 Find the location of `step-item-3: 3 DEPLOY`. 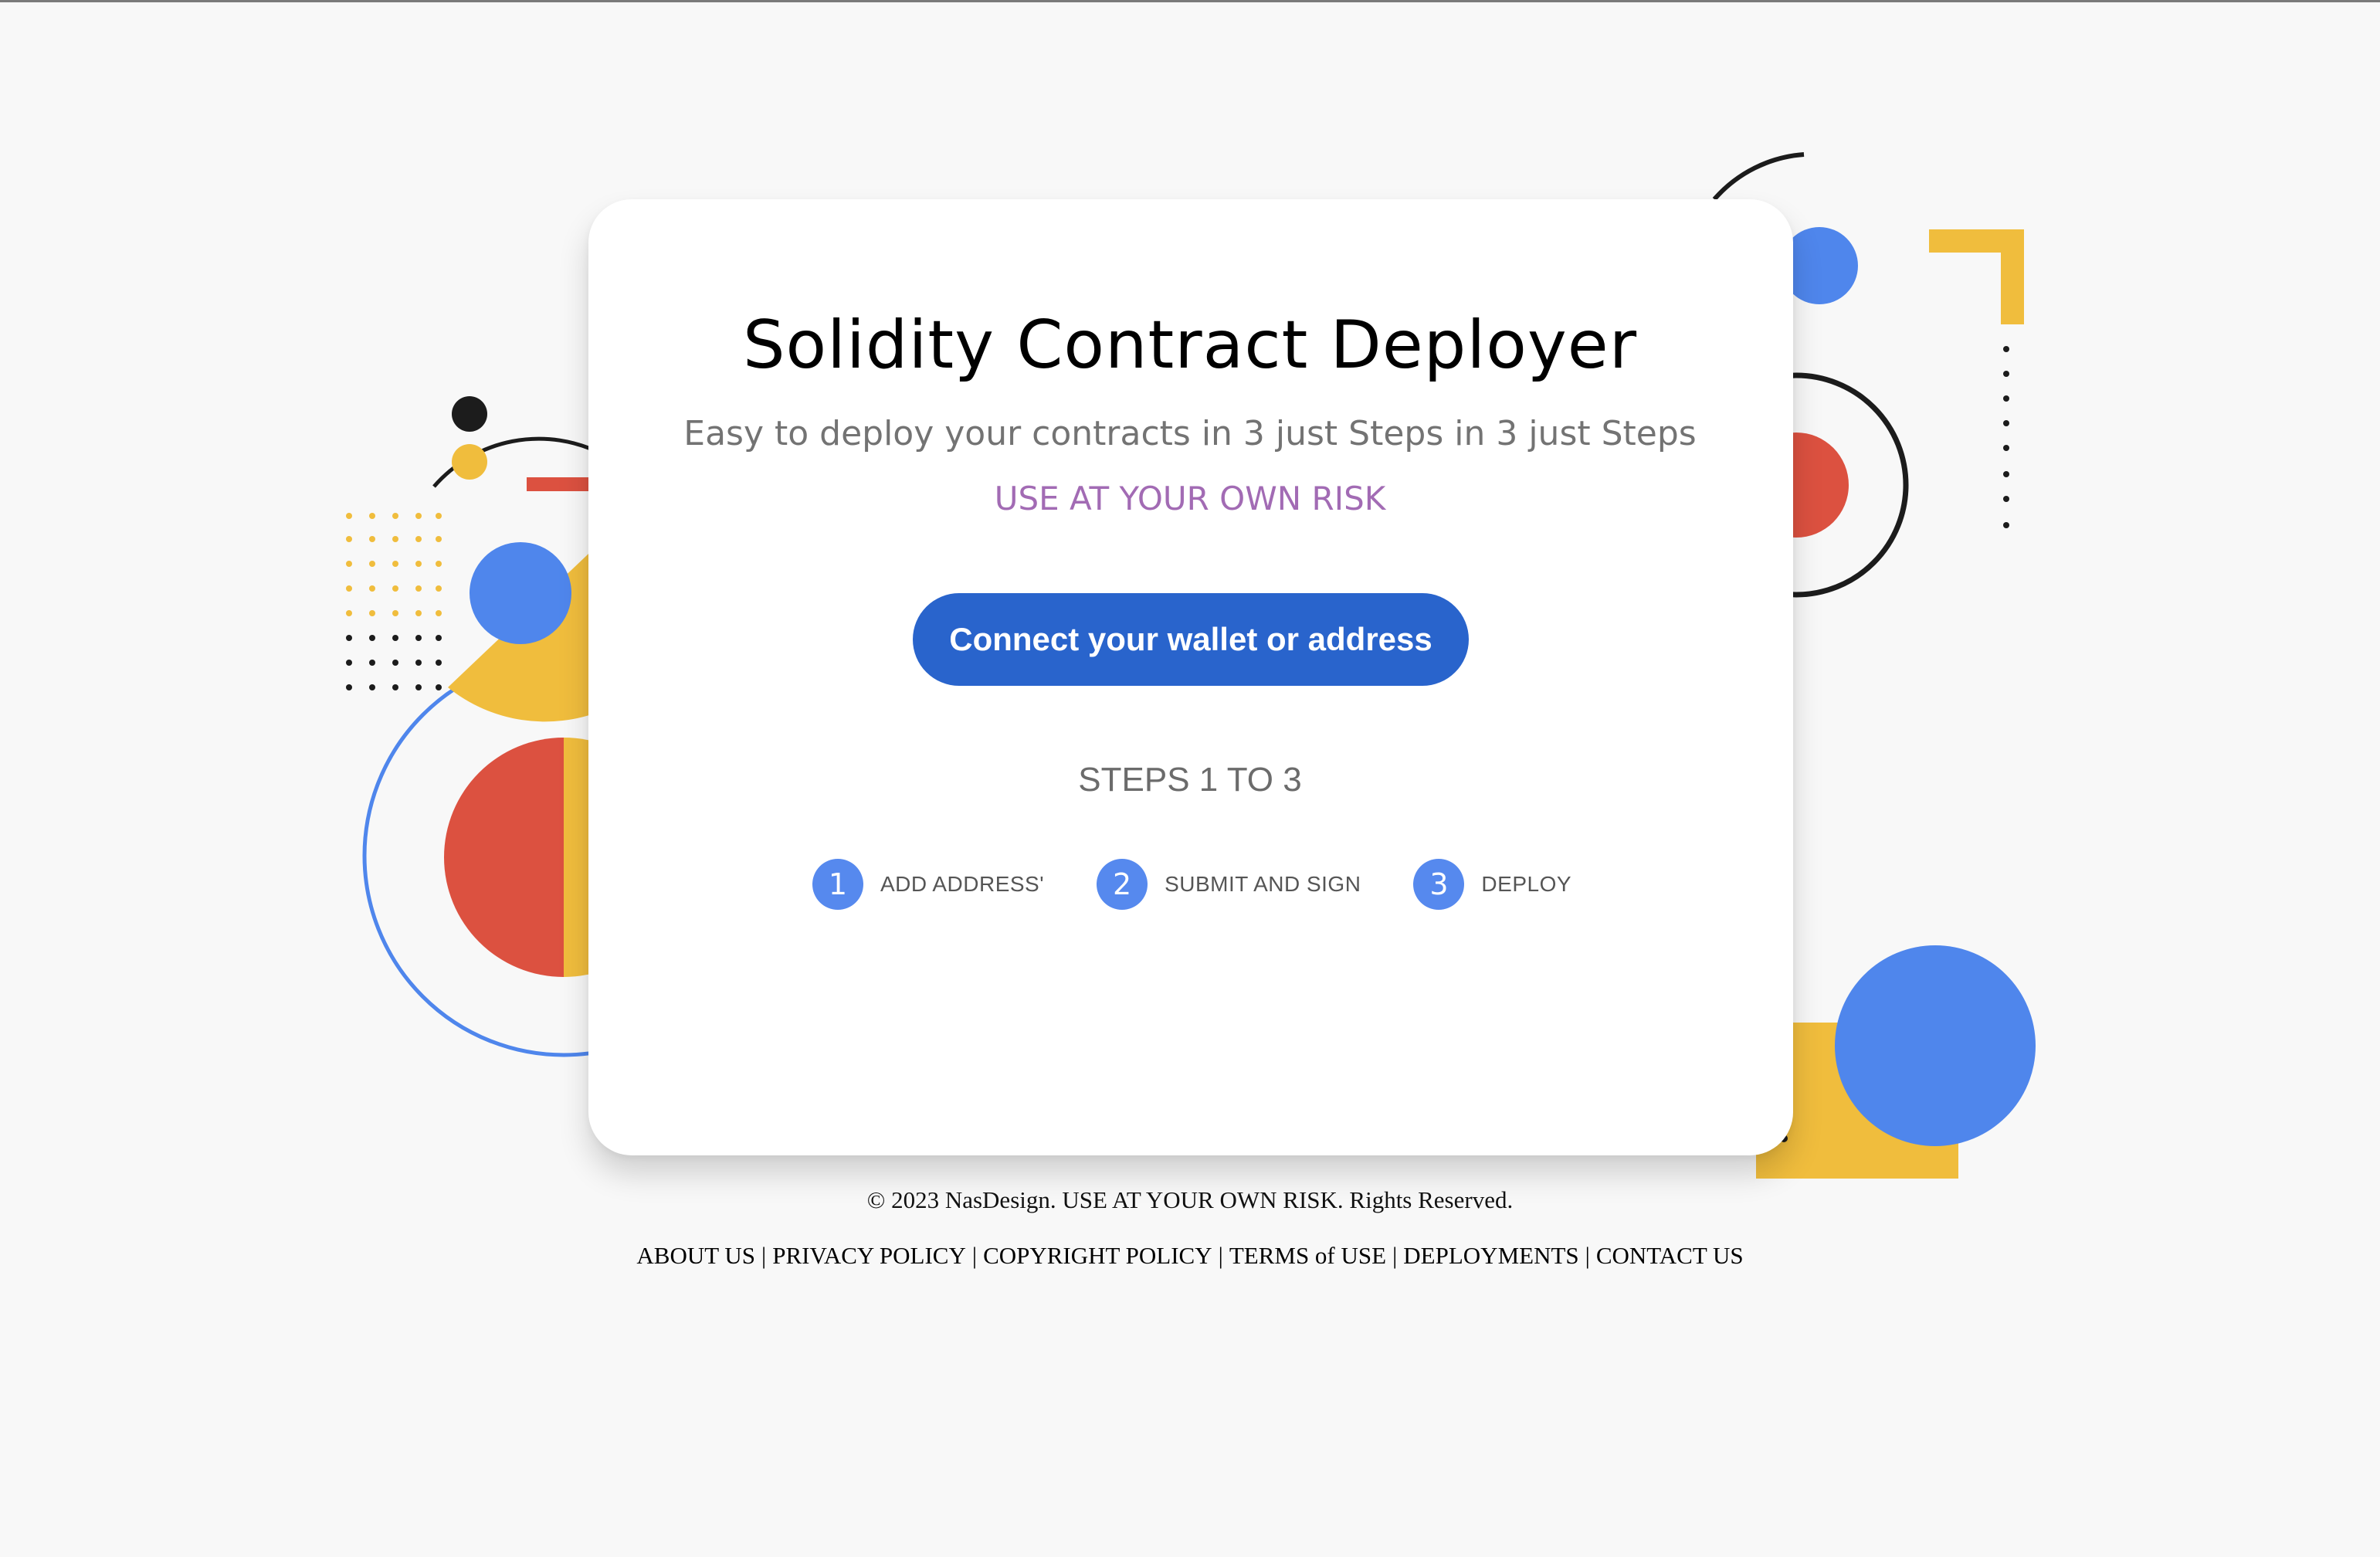

step-item-3: 3 DEPLOY is located at coordinates (1492, 884).